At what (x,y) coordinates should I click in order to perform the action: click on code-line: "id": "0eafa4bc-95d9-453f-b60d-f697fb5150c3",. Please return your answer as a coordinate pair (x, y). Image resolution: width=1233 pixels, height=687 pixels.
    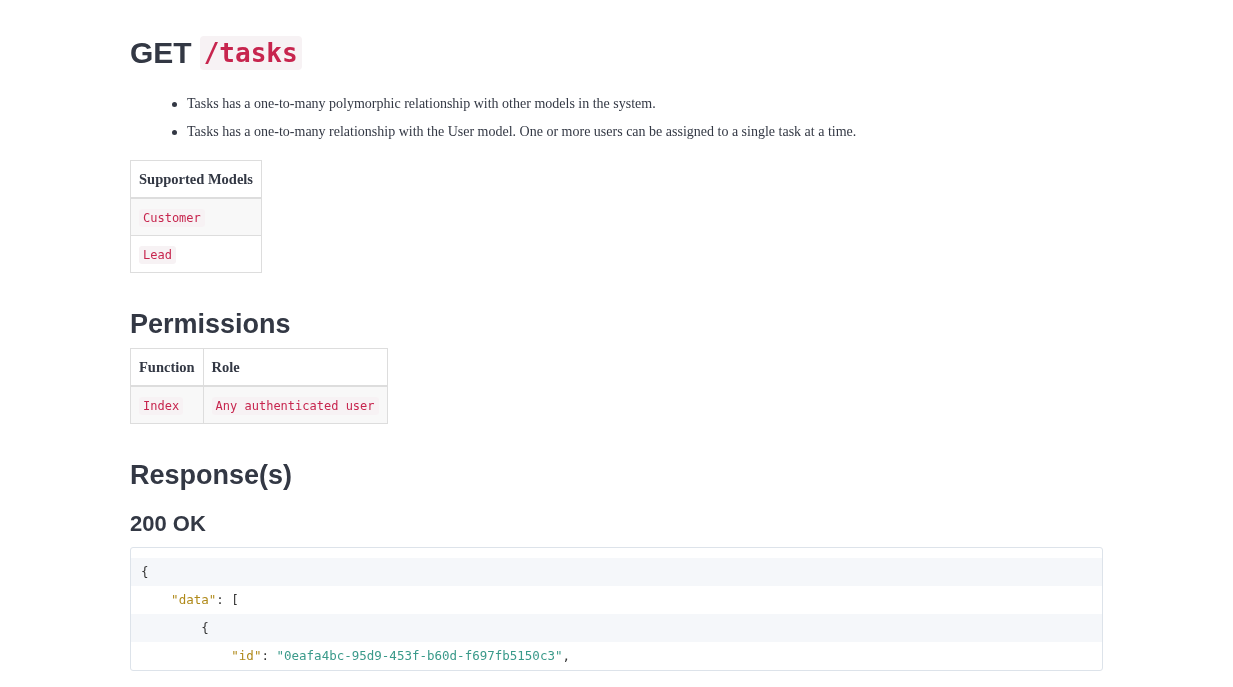
    Looking at the image, I should click on (400, 656).